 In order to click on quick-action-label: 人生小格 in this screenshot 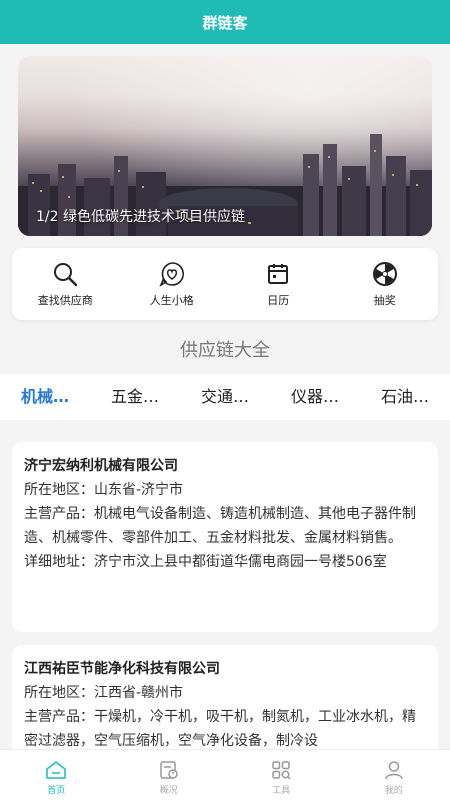, I will do `click(171, 300)`.